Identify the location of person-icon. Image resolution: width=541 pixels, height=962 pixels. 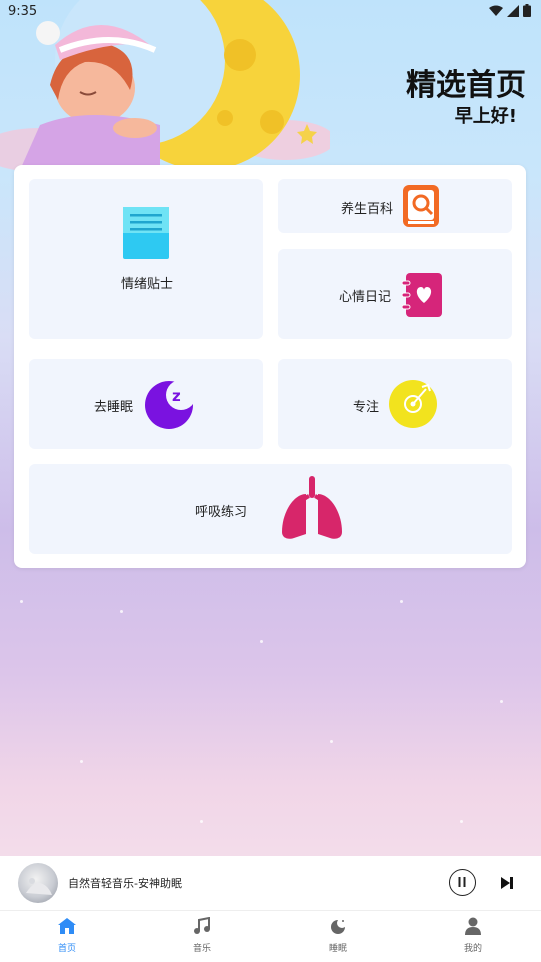
(473, 926).